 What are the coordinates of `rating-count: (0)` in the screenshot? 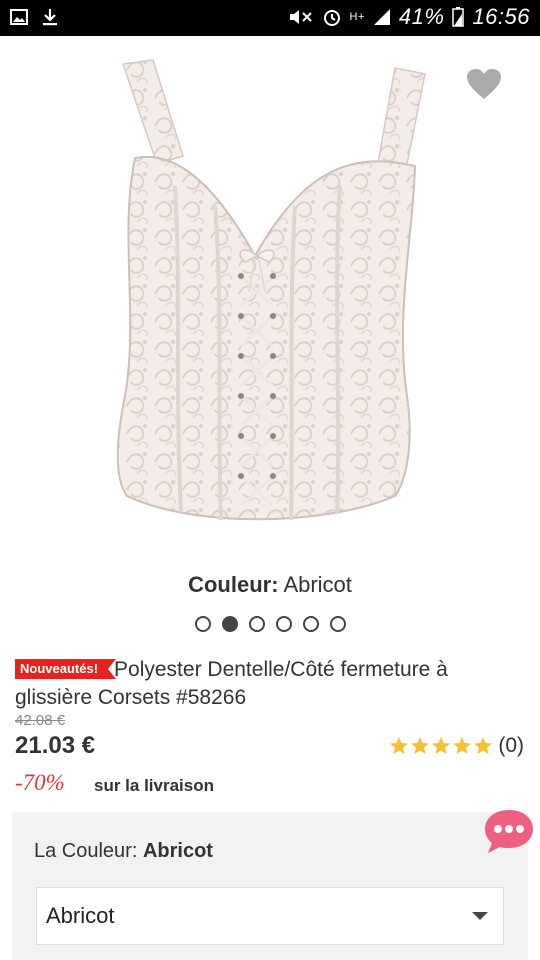 It's located at (511, 745).